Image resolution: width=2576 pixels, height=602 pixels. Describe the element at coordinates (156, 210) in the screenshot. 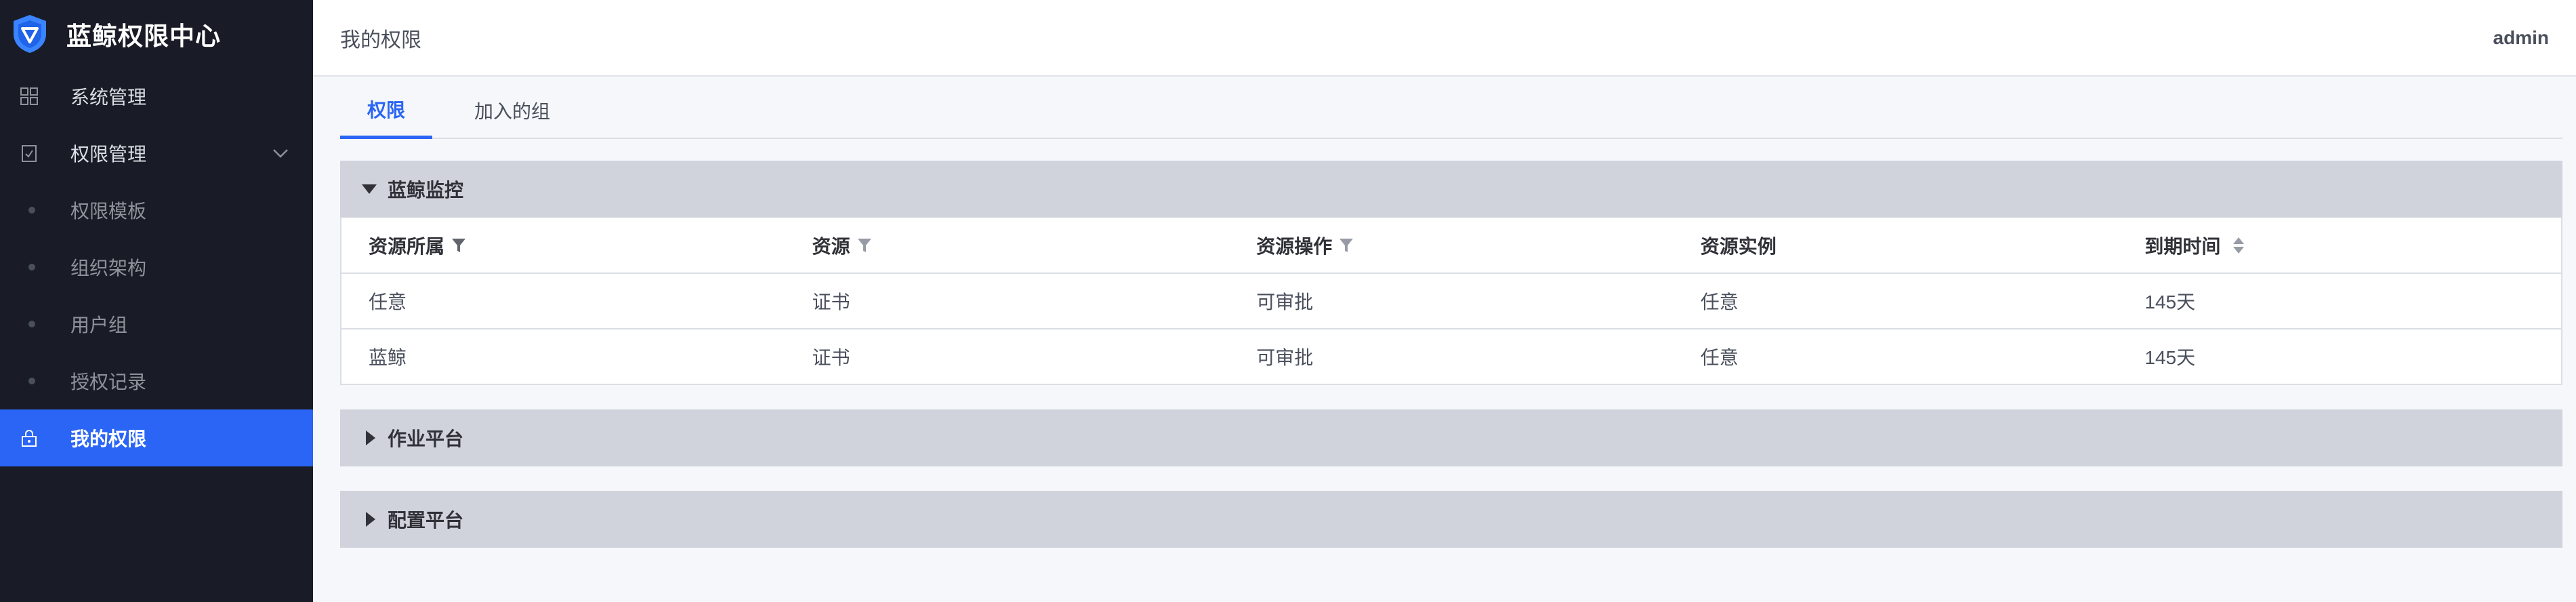

I see `sidebar-item-permission-template: 权限模板` at that location.